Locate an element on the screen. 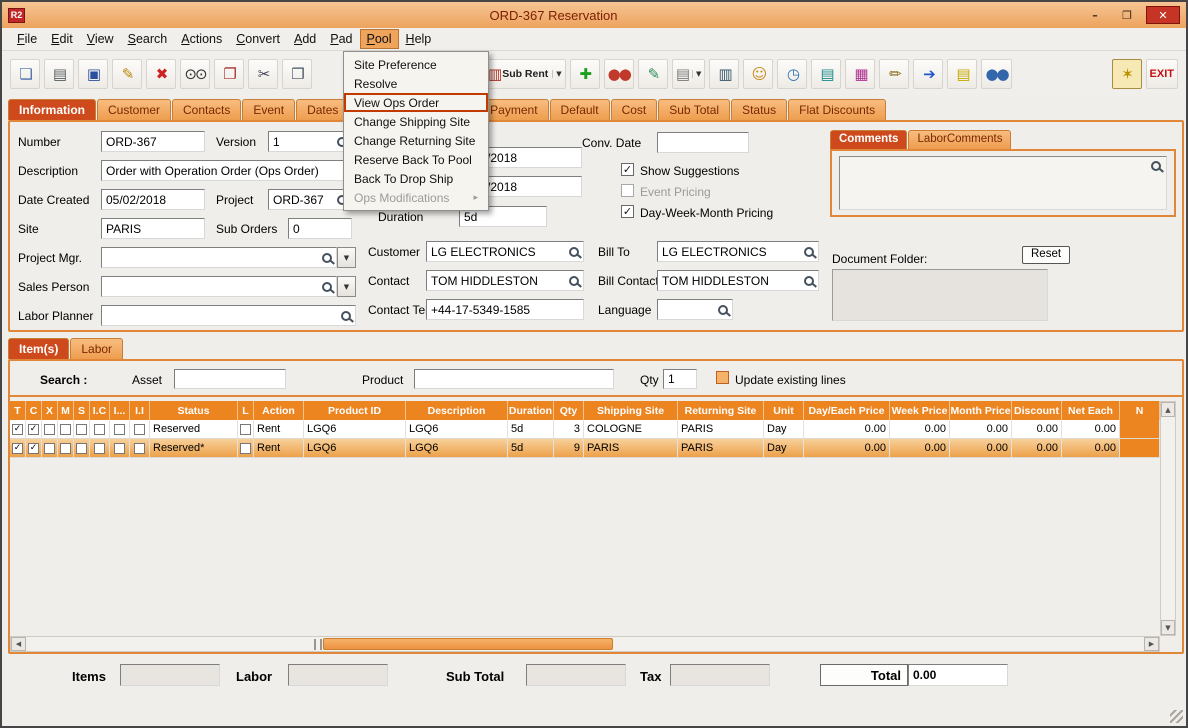  col-c: C is located at coordinates (34, 410).